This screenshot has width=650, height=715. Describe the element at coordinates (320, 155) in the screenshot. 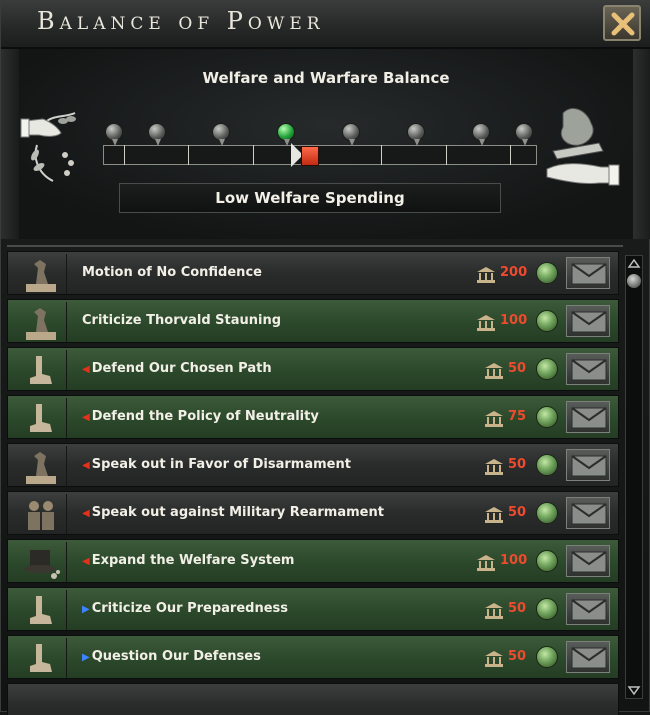

I see `balance-slider-track` at that location.